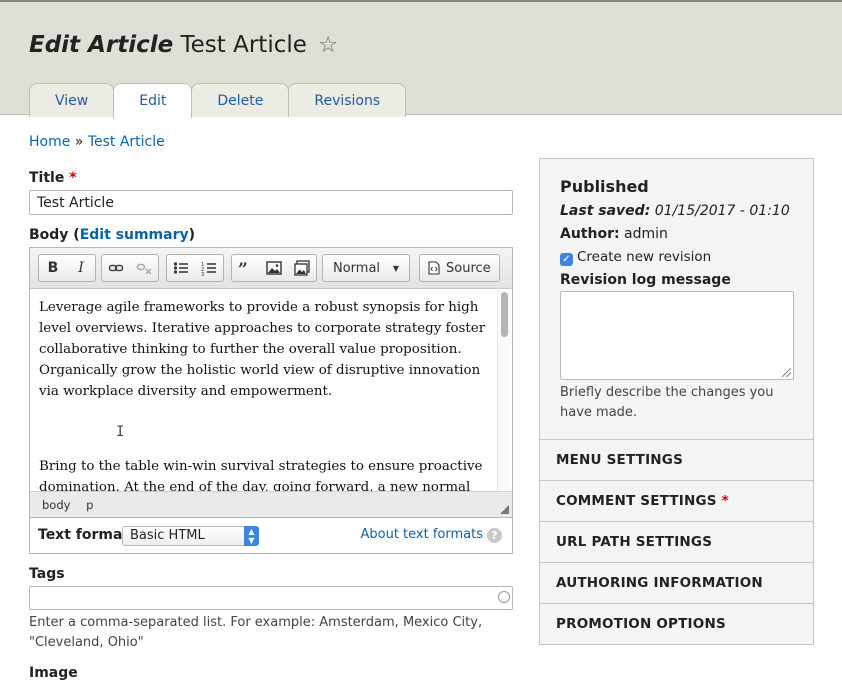  Describe the element at coordinates (605, 211) in the screenshot. I see `last-saved-label: Last saved:` at that location.